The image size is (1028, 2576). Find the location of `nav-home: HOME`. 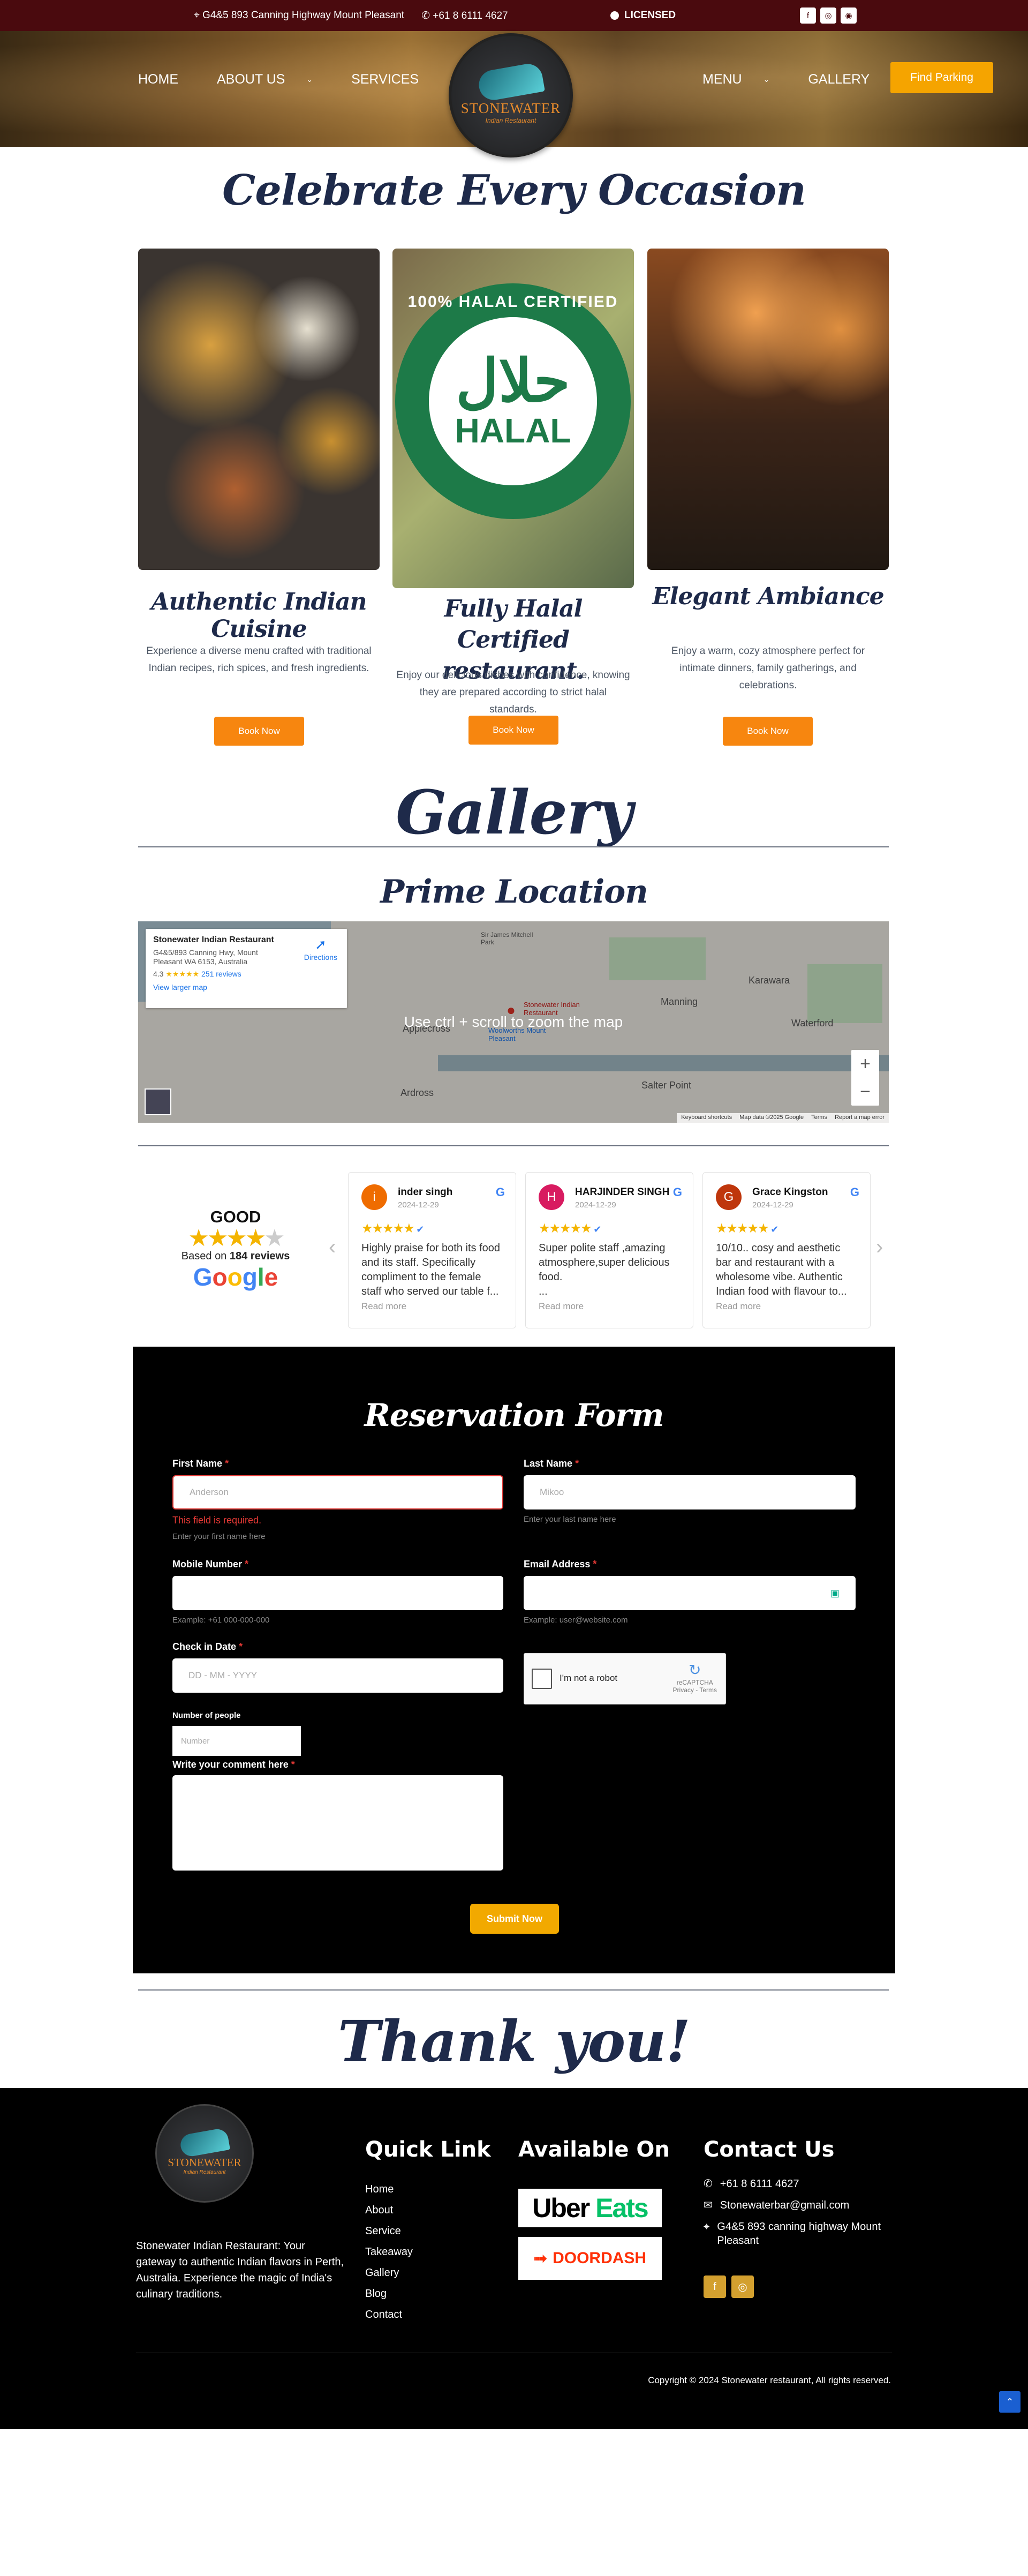

nav-home: HOME is located at coordinates (158, 79).